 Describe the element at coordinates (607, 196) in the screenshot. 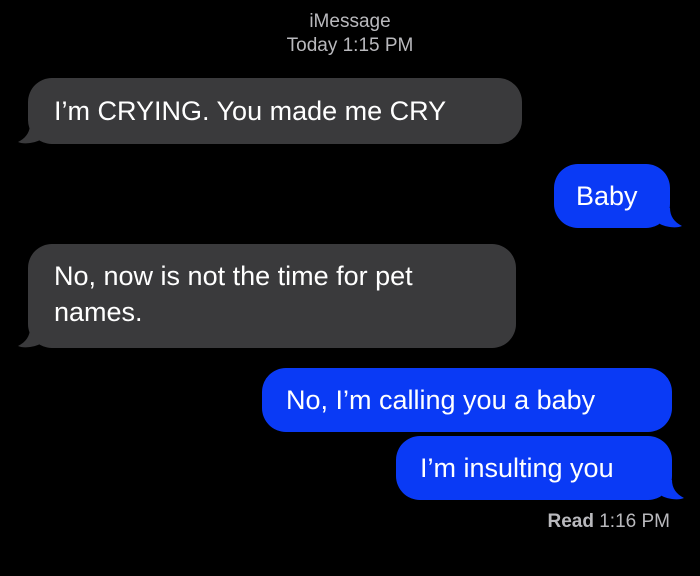

I see `message-text: Baby` at that location.